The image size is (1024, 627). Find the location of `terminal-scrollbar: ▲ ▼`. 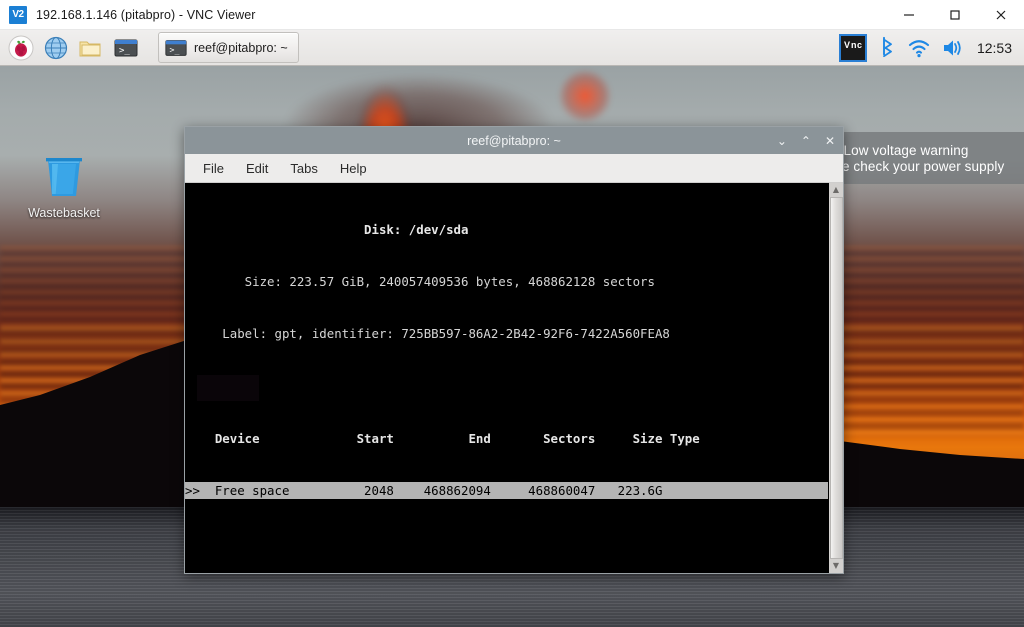

terminal-scrollbar: ▲ ▼ is located at coordinates (835, 378).